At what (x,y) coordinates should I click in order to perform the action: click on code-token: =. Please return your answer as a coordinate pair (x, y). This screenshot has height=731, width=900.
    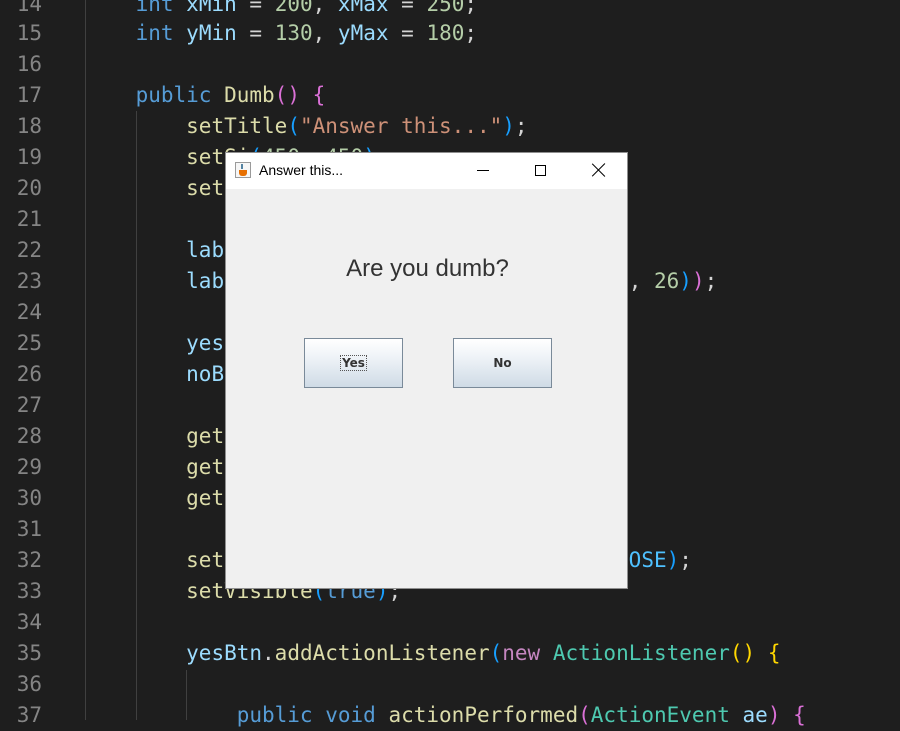
    Looking at the image, I should click on (255, 8).